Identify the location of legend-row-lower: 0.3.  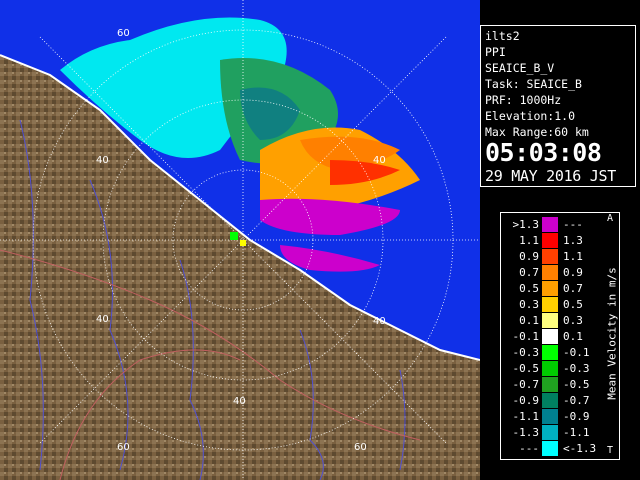
(529, 304).